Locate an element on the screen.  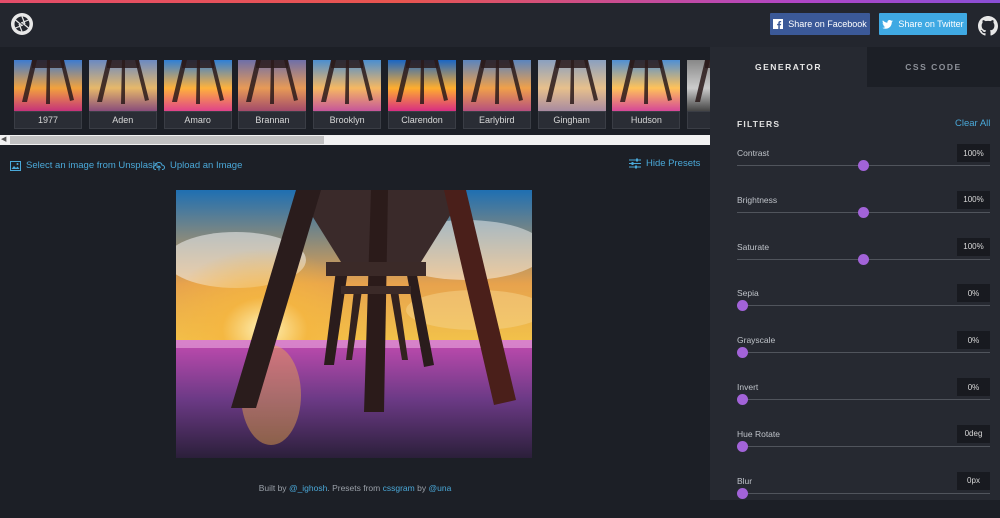
preset-amaro: Amaro is located at coordinates (197, 95).